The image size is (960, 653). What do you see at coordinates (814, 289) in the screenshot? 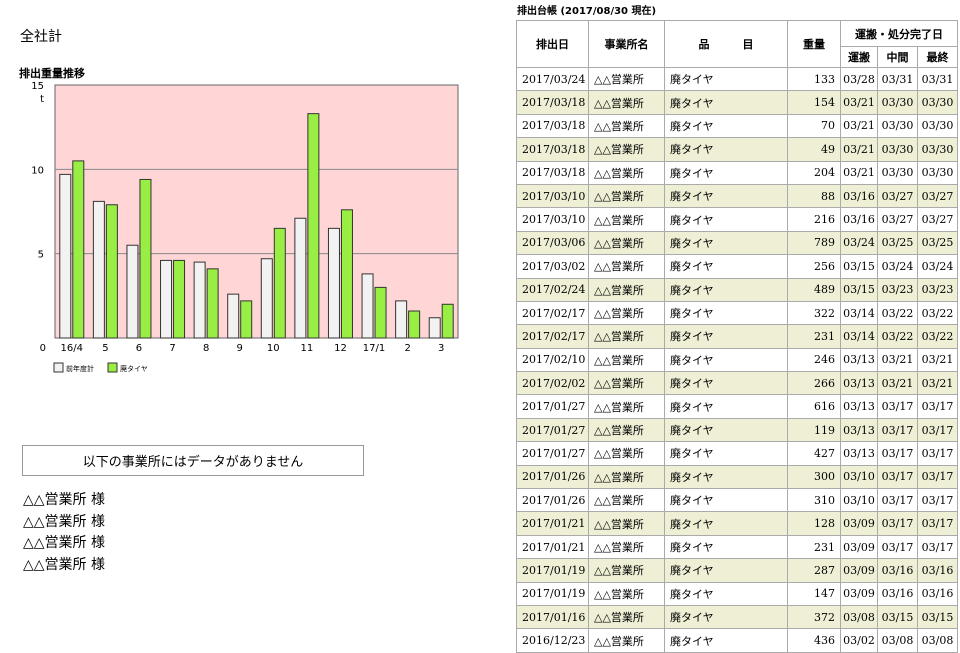
I see `cell-weight: 489` at bounding box center [814, 289].